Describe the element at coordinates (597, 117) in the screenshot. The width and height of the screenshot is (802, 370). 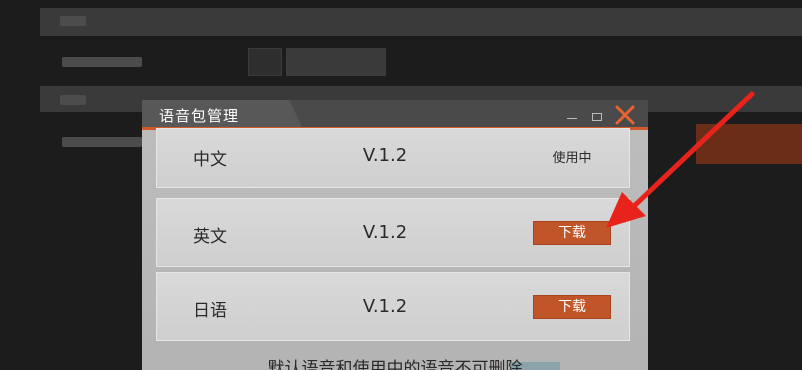
I see `maximize-icon` at that location.